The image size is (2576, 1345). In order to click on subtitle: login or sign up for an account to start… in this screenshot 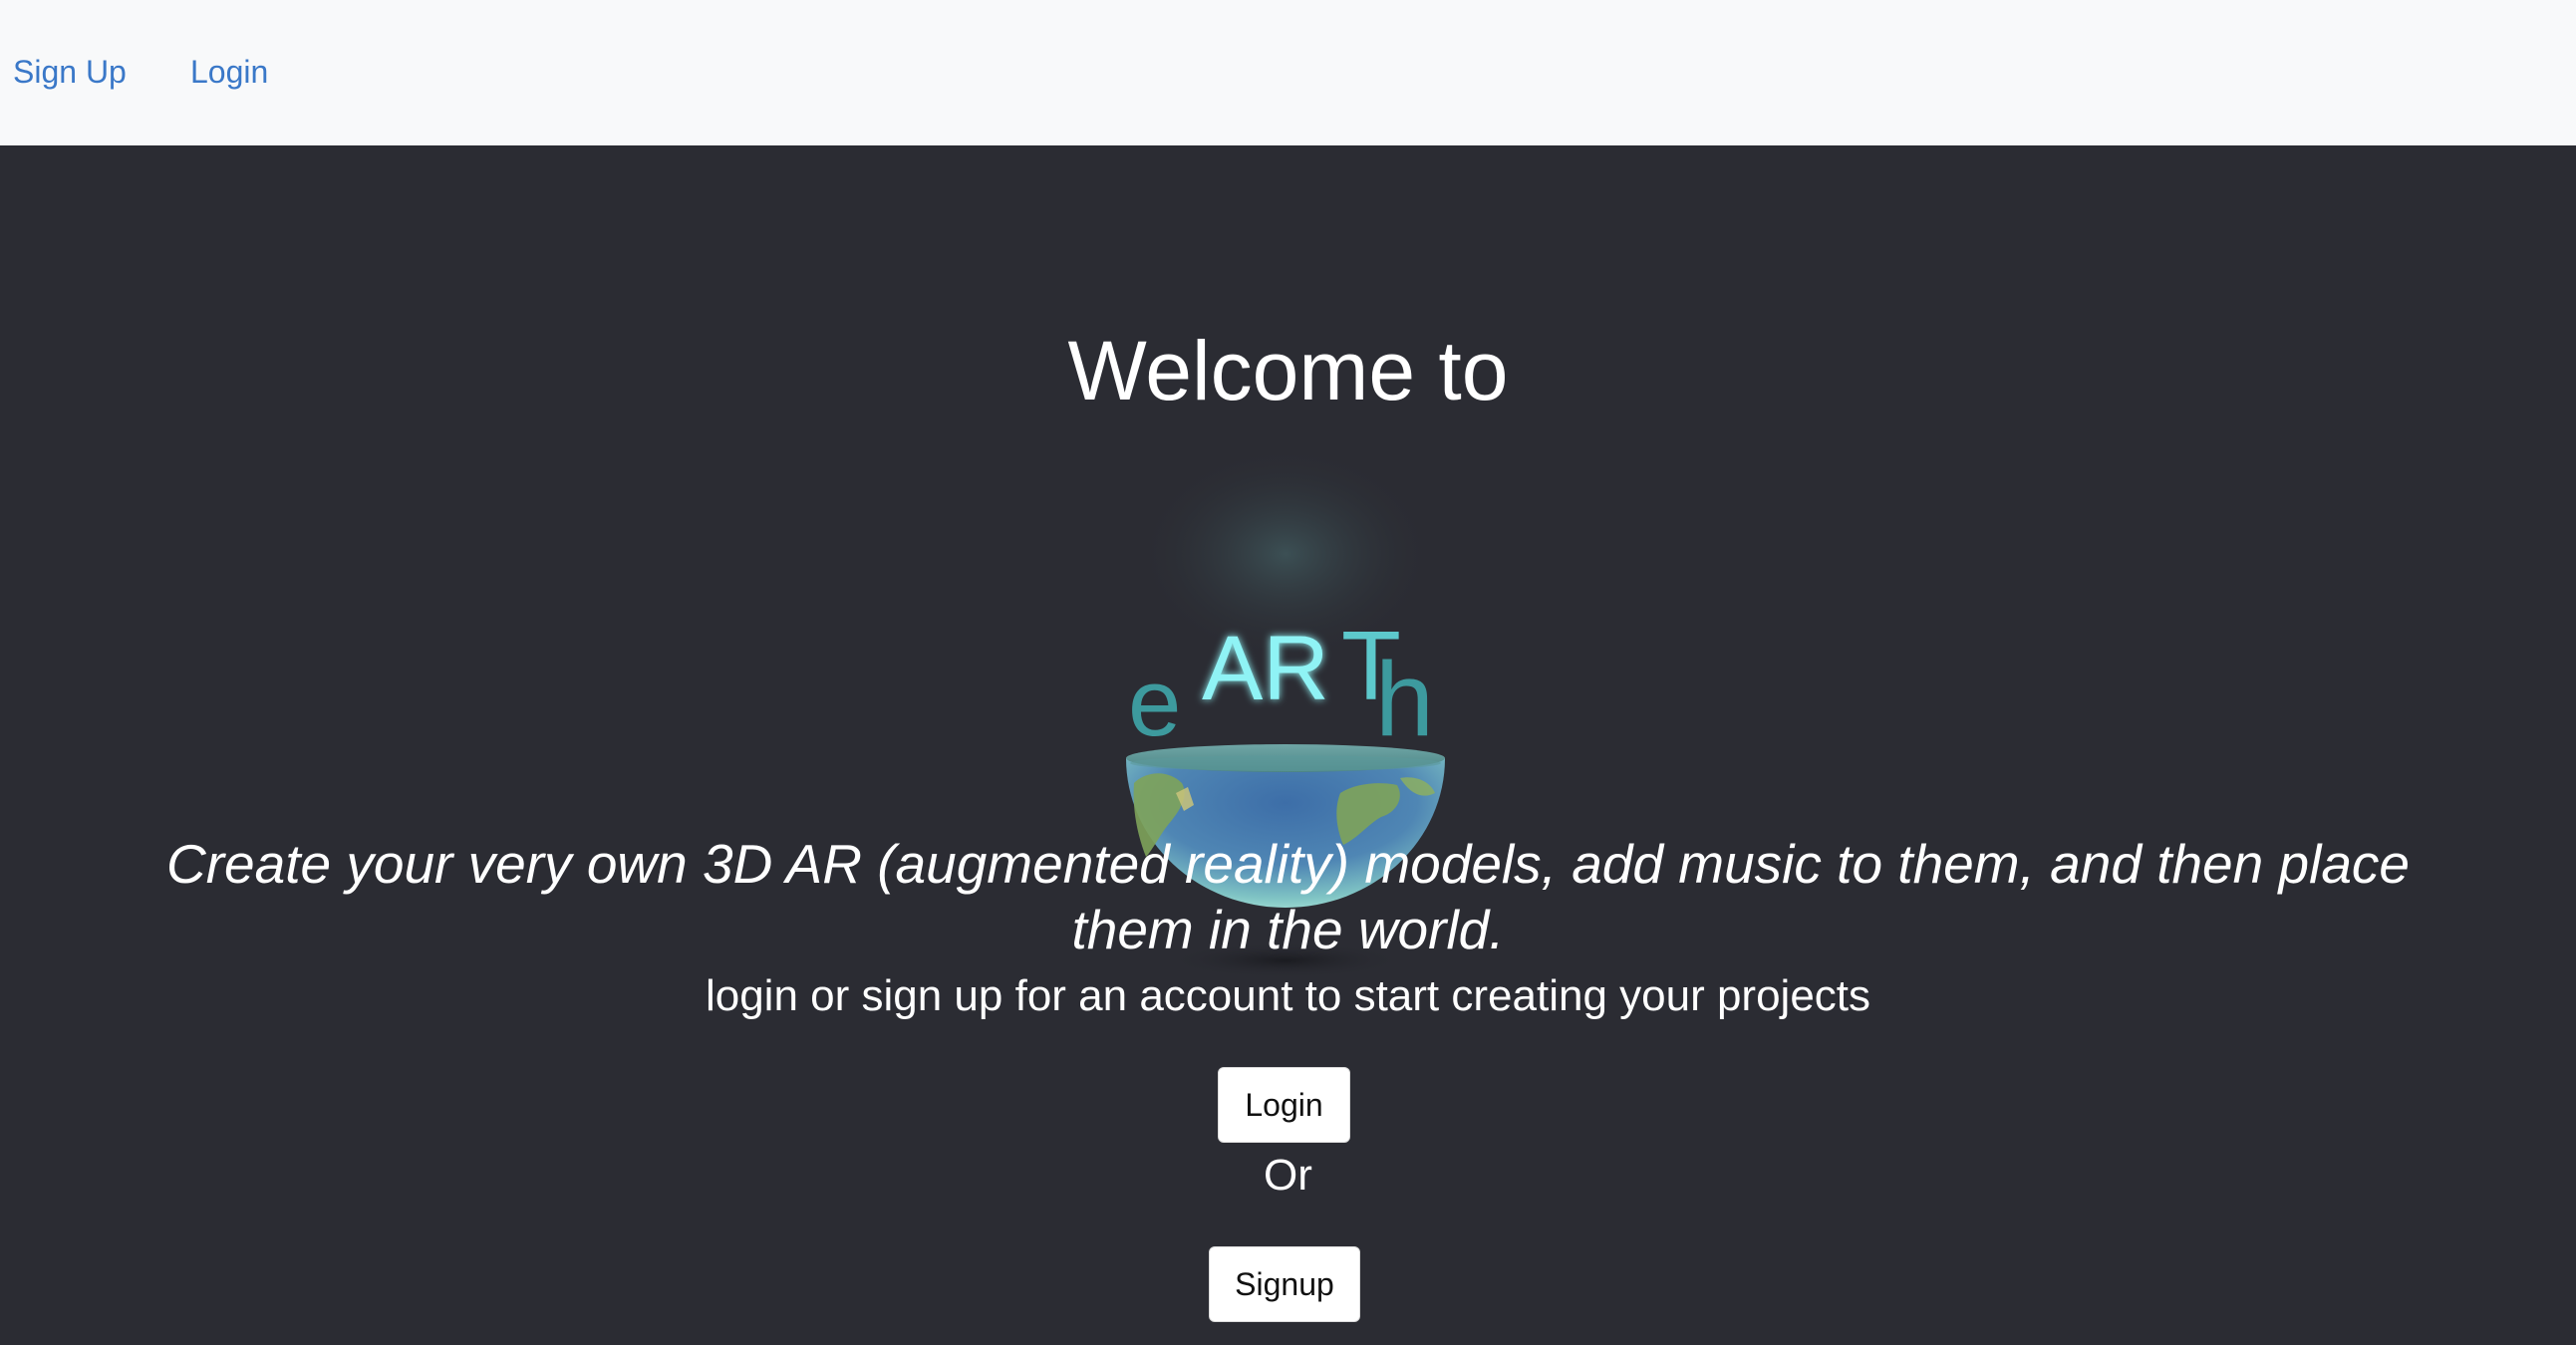, I will do `click(1288, 995)`.